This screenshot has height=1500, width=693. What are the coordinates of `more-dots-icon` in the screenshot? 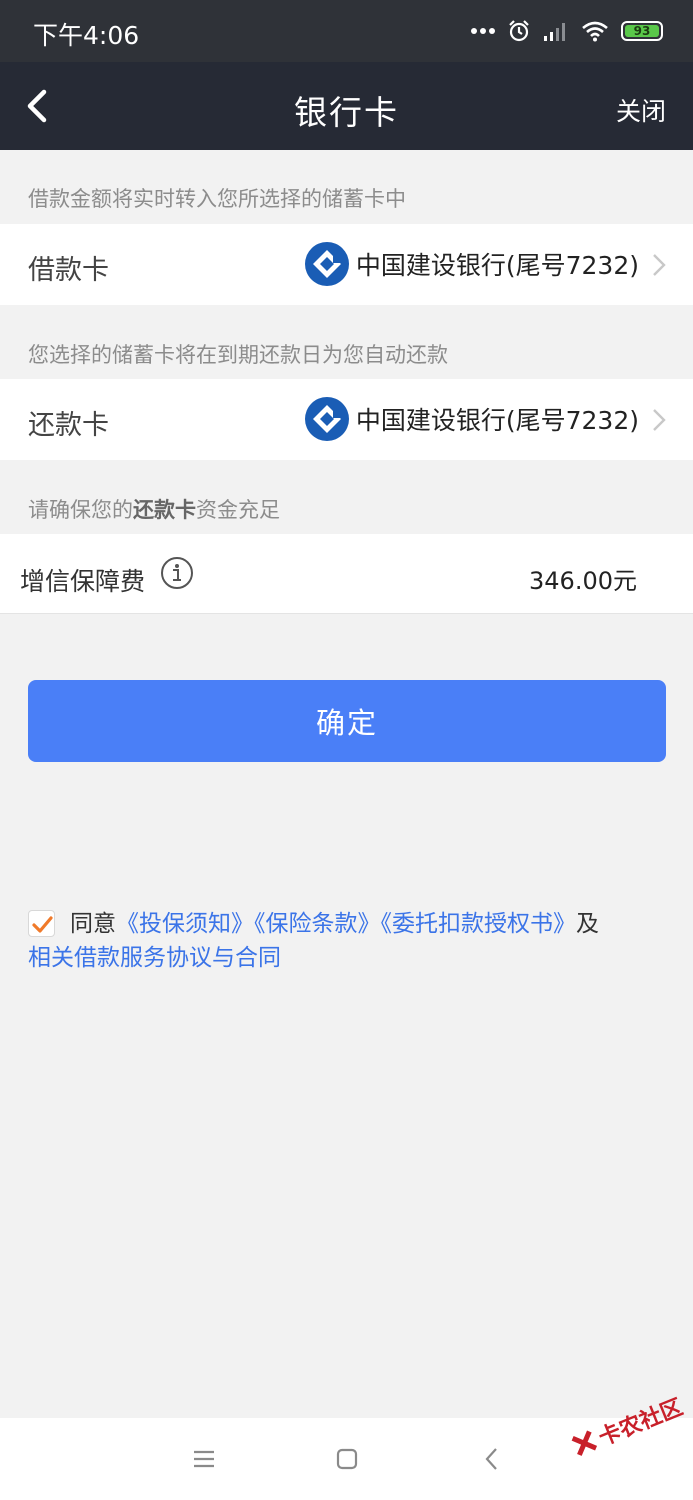 It's located at (483, 31).